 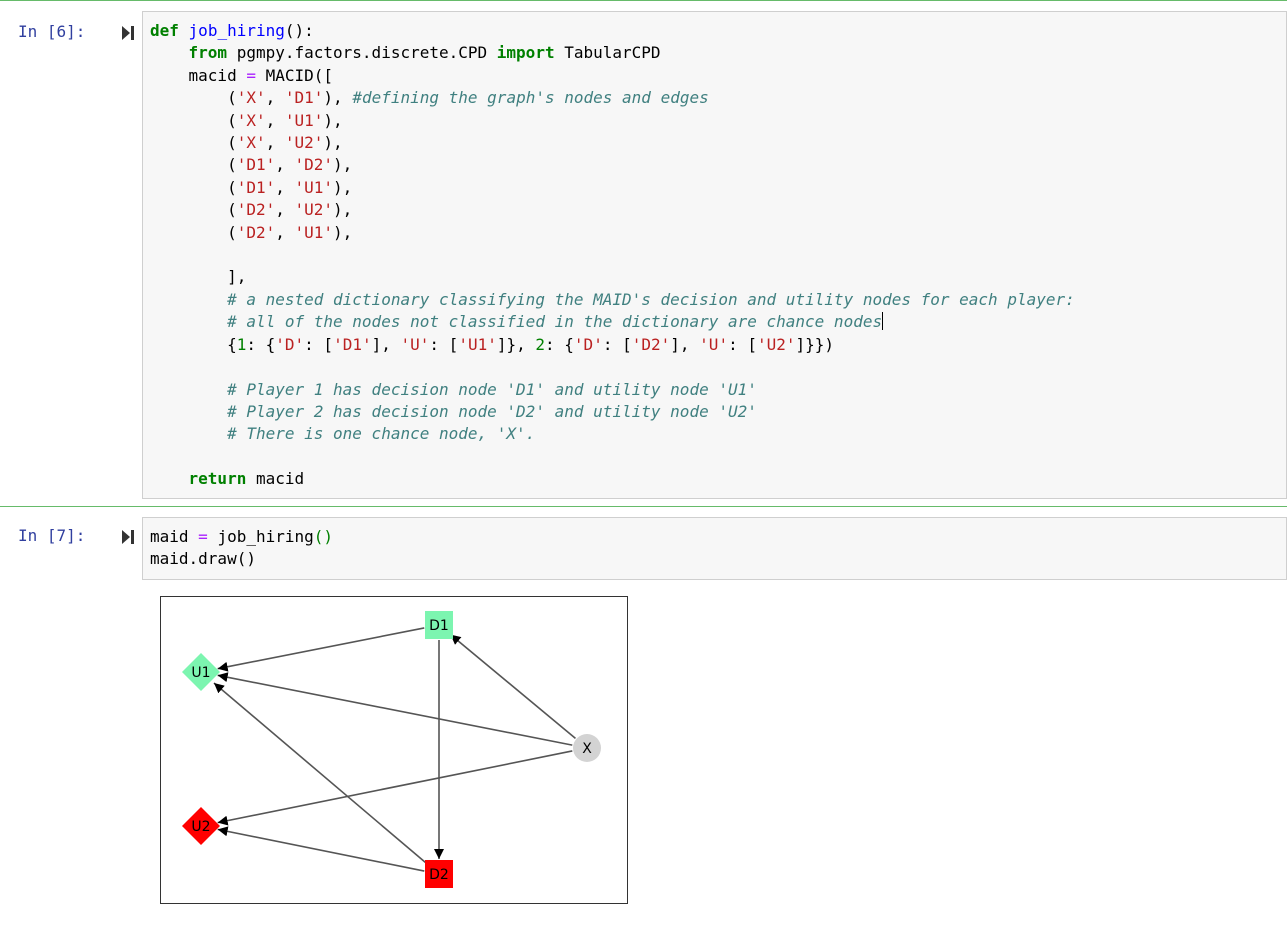 I want to click on code-line: ('D1', 'D2'),, so click(x=251, y=164).